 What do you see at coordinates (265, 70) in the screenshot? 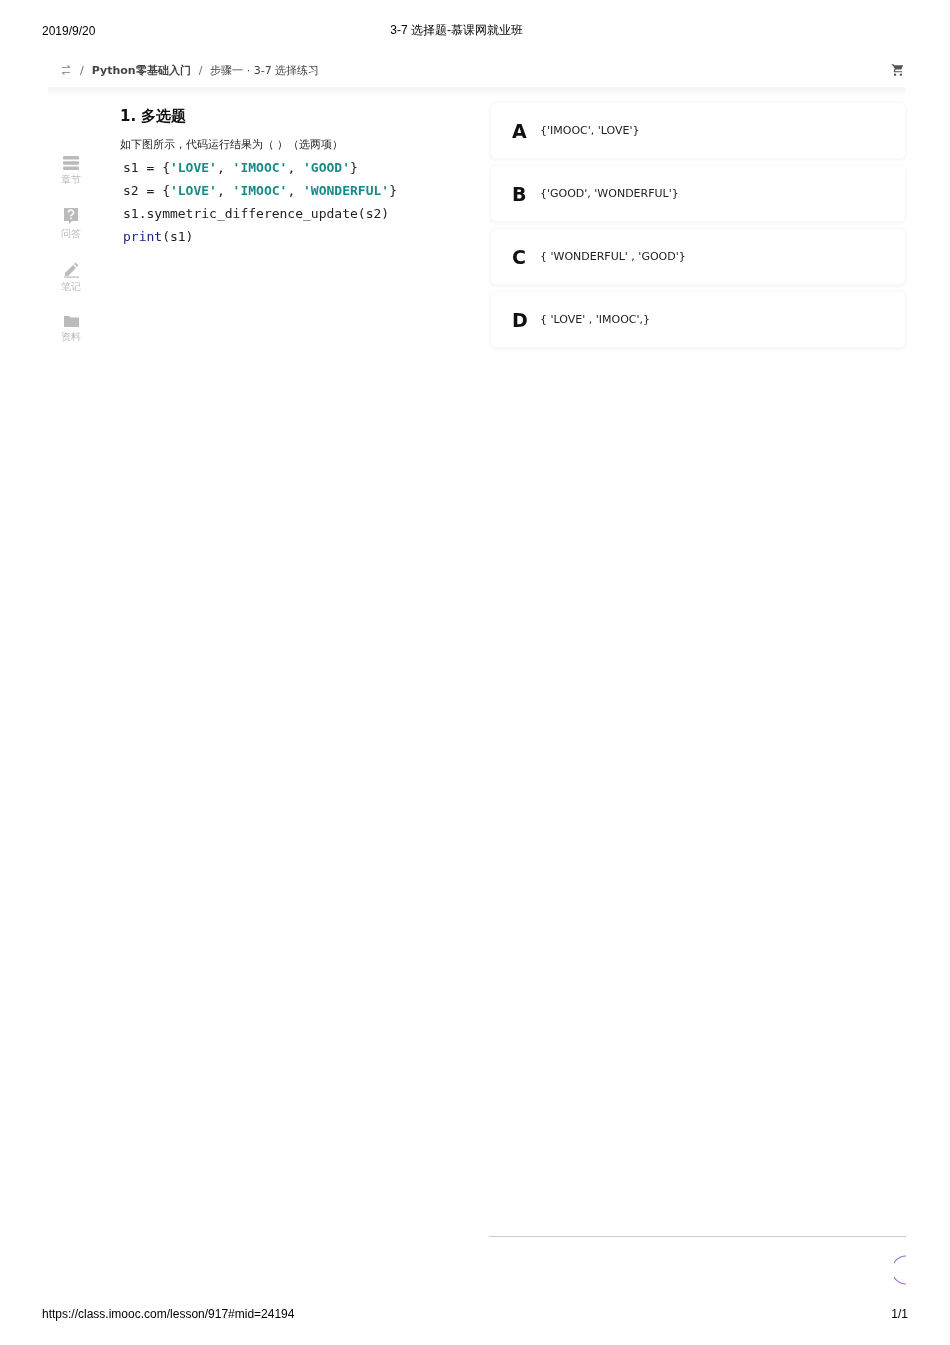
I see `breadcrumb-link: 步骤一 · 3-7 选择练习` at bounding box center [265, 70].